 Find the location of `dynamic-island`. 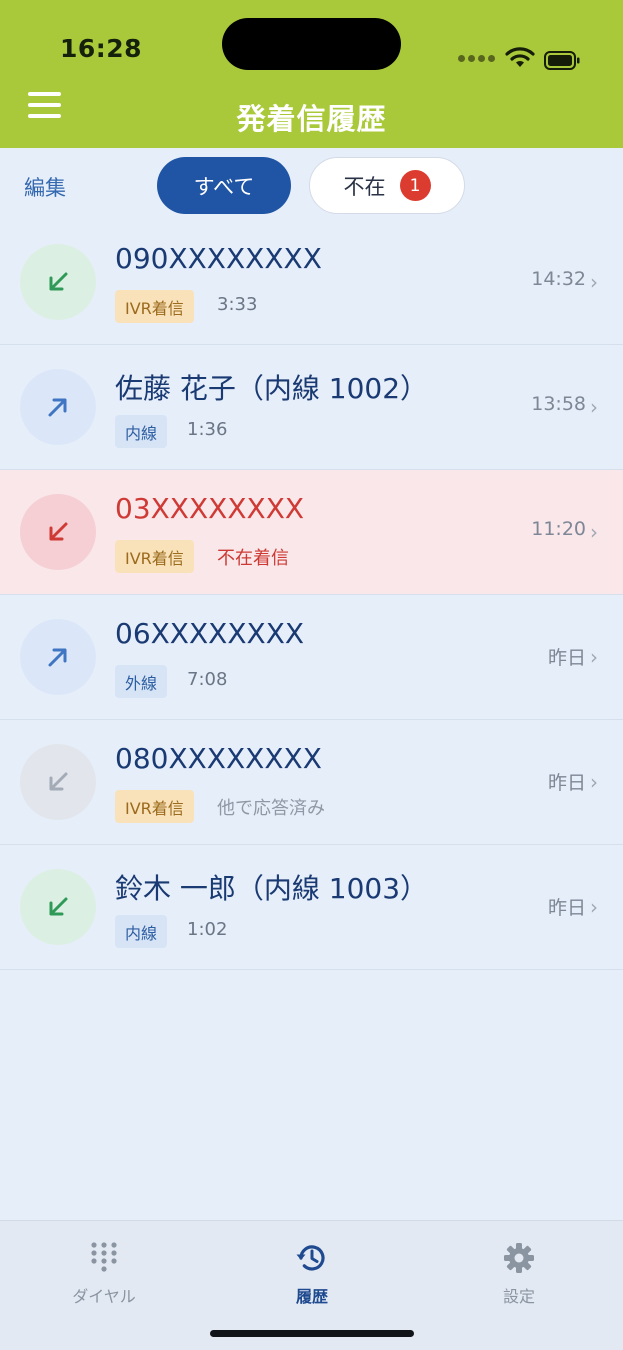

dynamic-island is located at coordinates (311, 44).